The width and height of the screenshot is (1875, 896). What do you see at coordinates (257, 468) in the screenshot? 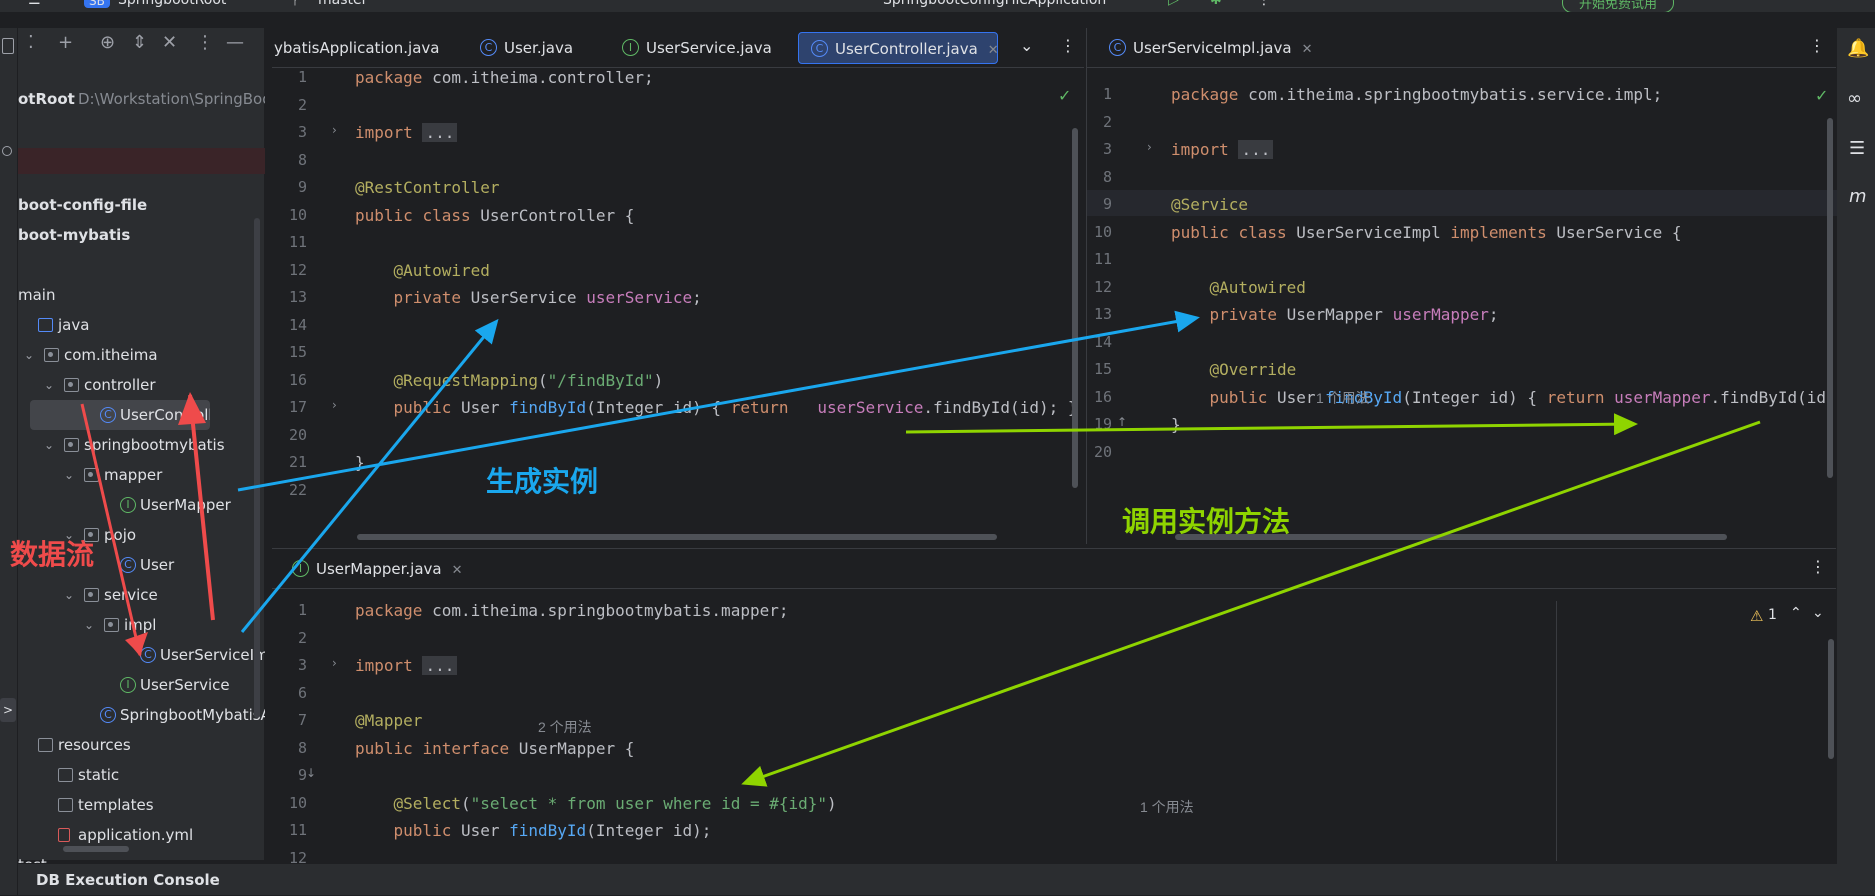
I see `tree-scrollbar` at bounding box center [257, 468].